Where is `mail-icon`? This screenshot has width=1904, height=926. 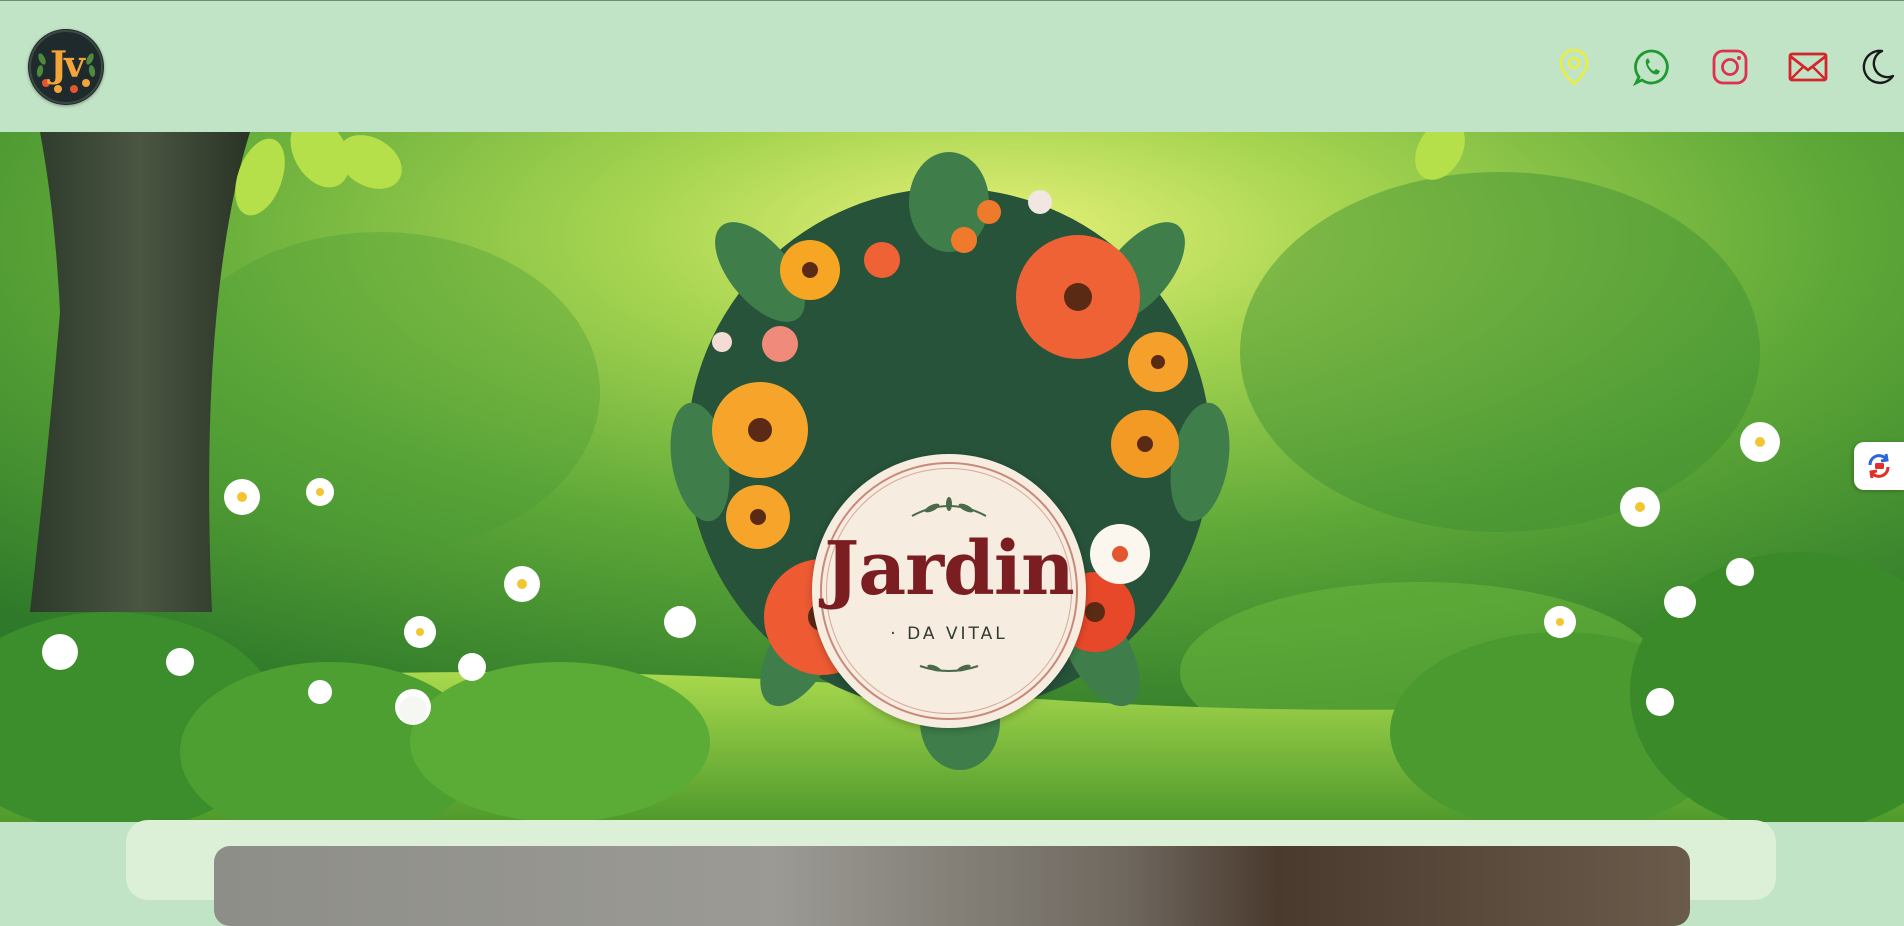
mail-icon is located at coordinates (1808, 67).